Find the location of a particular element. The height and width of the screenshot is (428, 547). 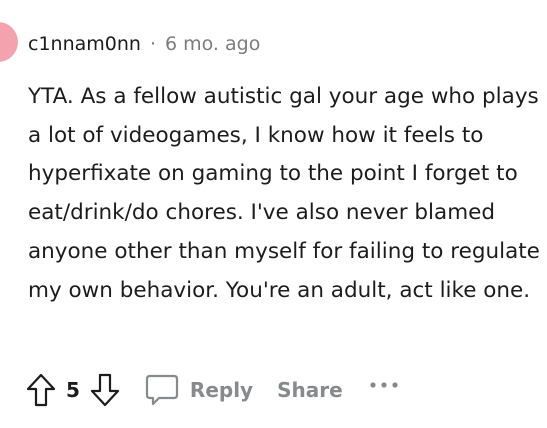

reply-label: Reply is located at coordinates (221, 390).